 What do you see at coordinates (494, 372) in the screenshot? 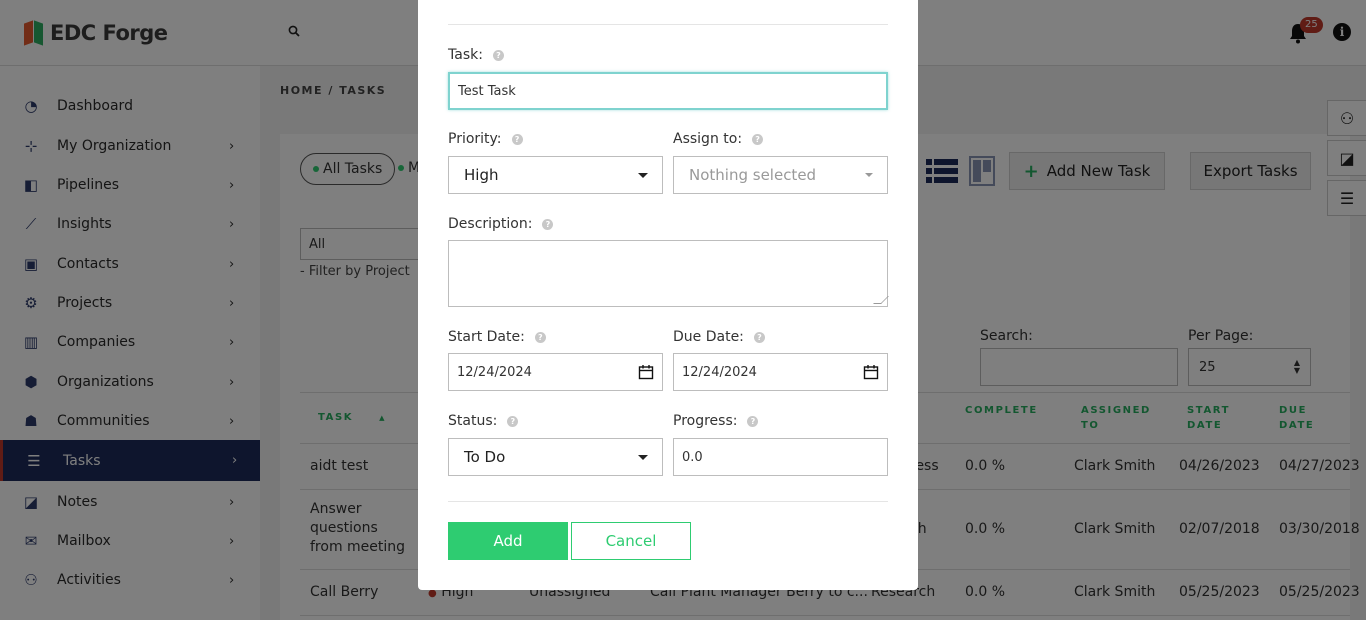
I see `start-date-value: 12/24/2024` at bounding box center [494, 372].